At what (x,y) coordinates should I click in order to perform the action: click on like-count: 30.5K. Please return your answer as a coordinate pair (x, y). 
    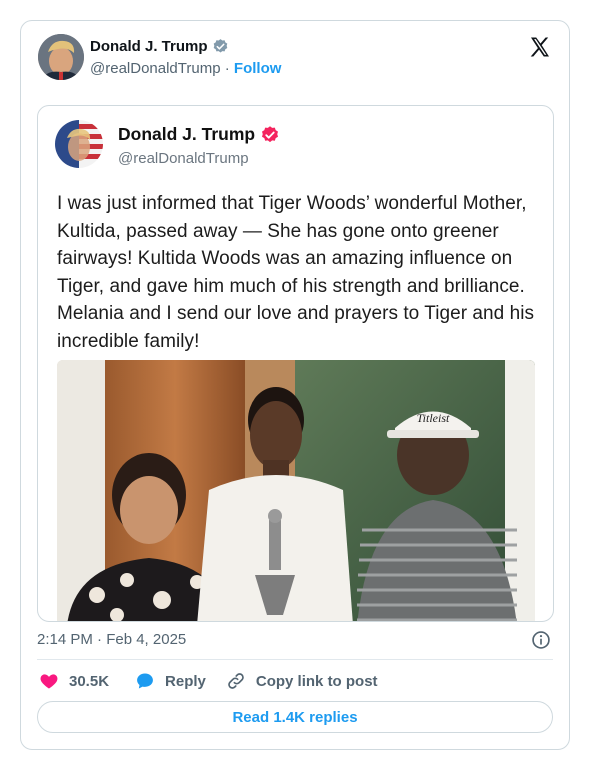
    Looking at the image, I should click on (89, 681).